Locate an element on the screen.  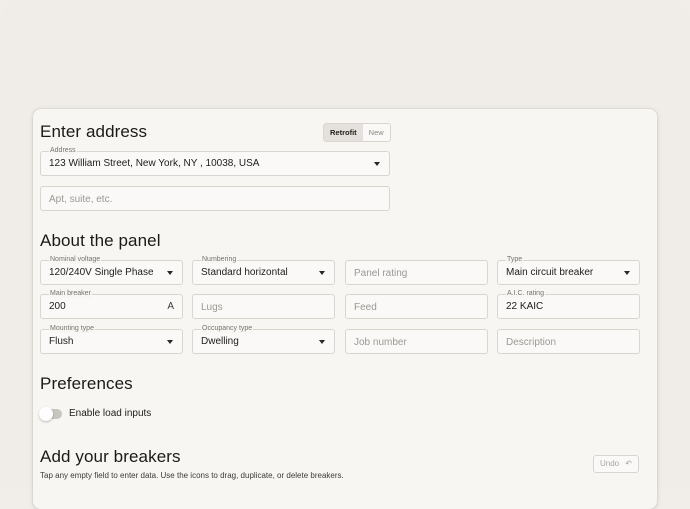
description-placeholder: Description is located at coordinates (531, 342).